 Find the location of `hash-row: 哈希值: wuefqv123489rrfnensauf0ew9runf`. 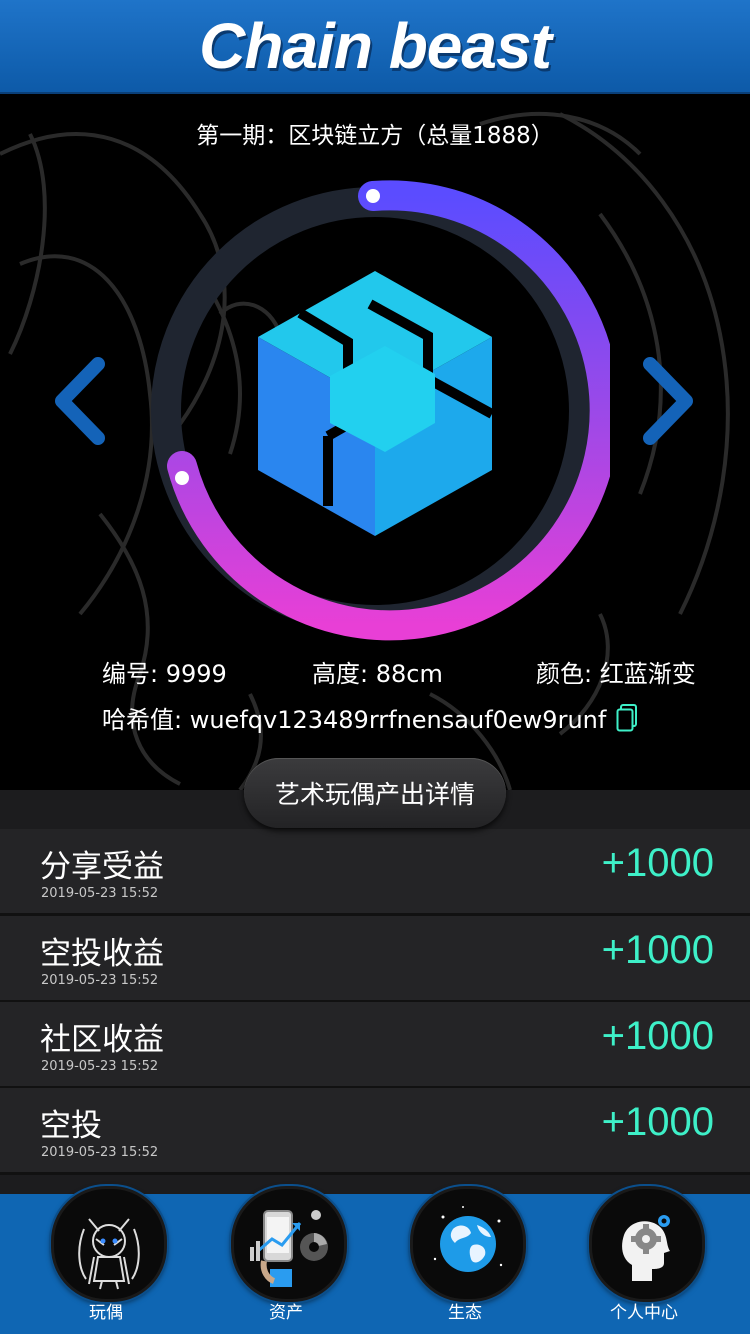

hash-row: 哈希值: wuefqv123489rrfnensauf0ew9runf is located at coordinates (370, 717).